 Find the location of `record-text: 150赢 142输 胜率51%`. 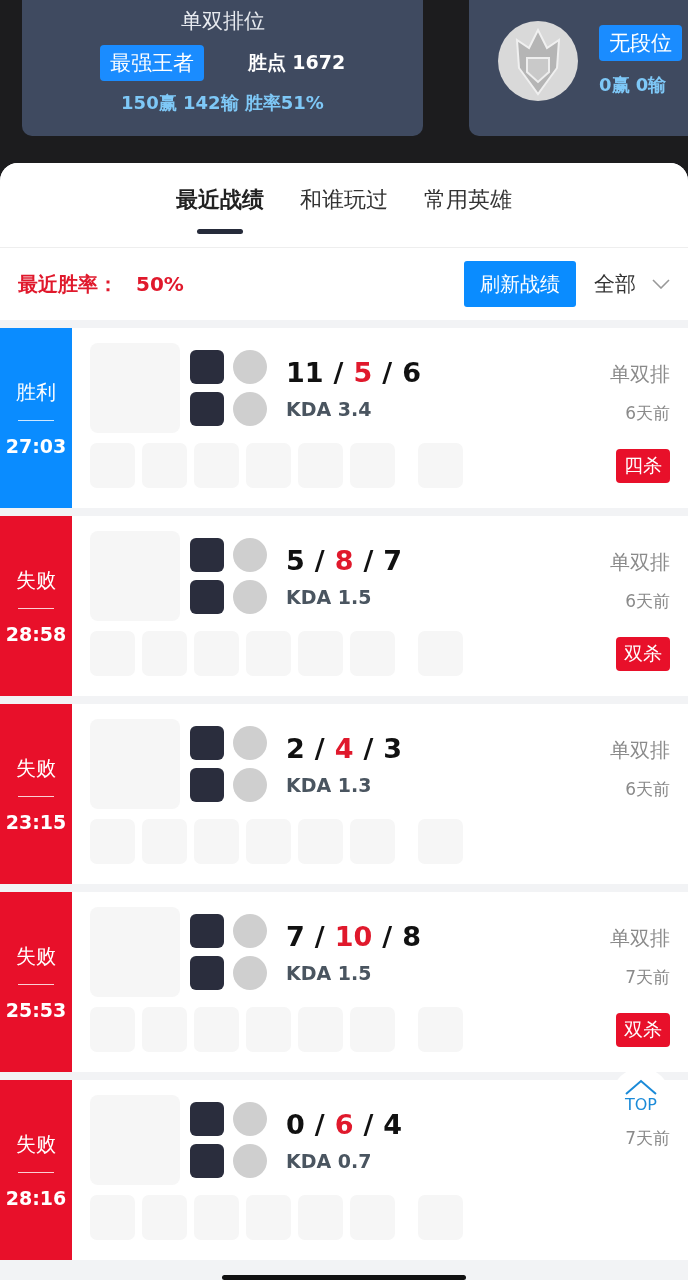

record-text: 150赢 142输 胜率51% is located at coordinates (222, 103).